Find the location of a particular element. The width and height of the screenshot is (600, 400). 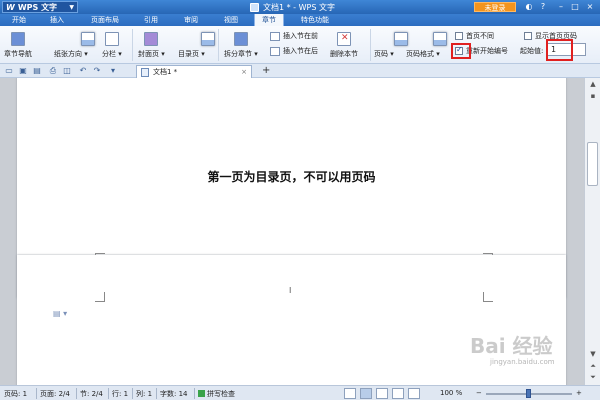

help-icon: ? is located at coordinates (543, 7).